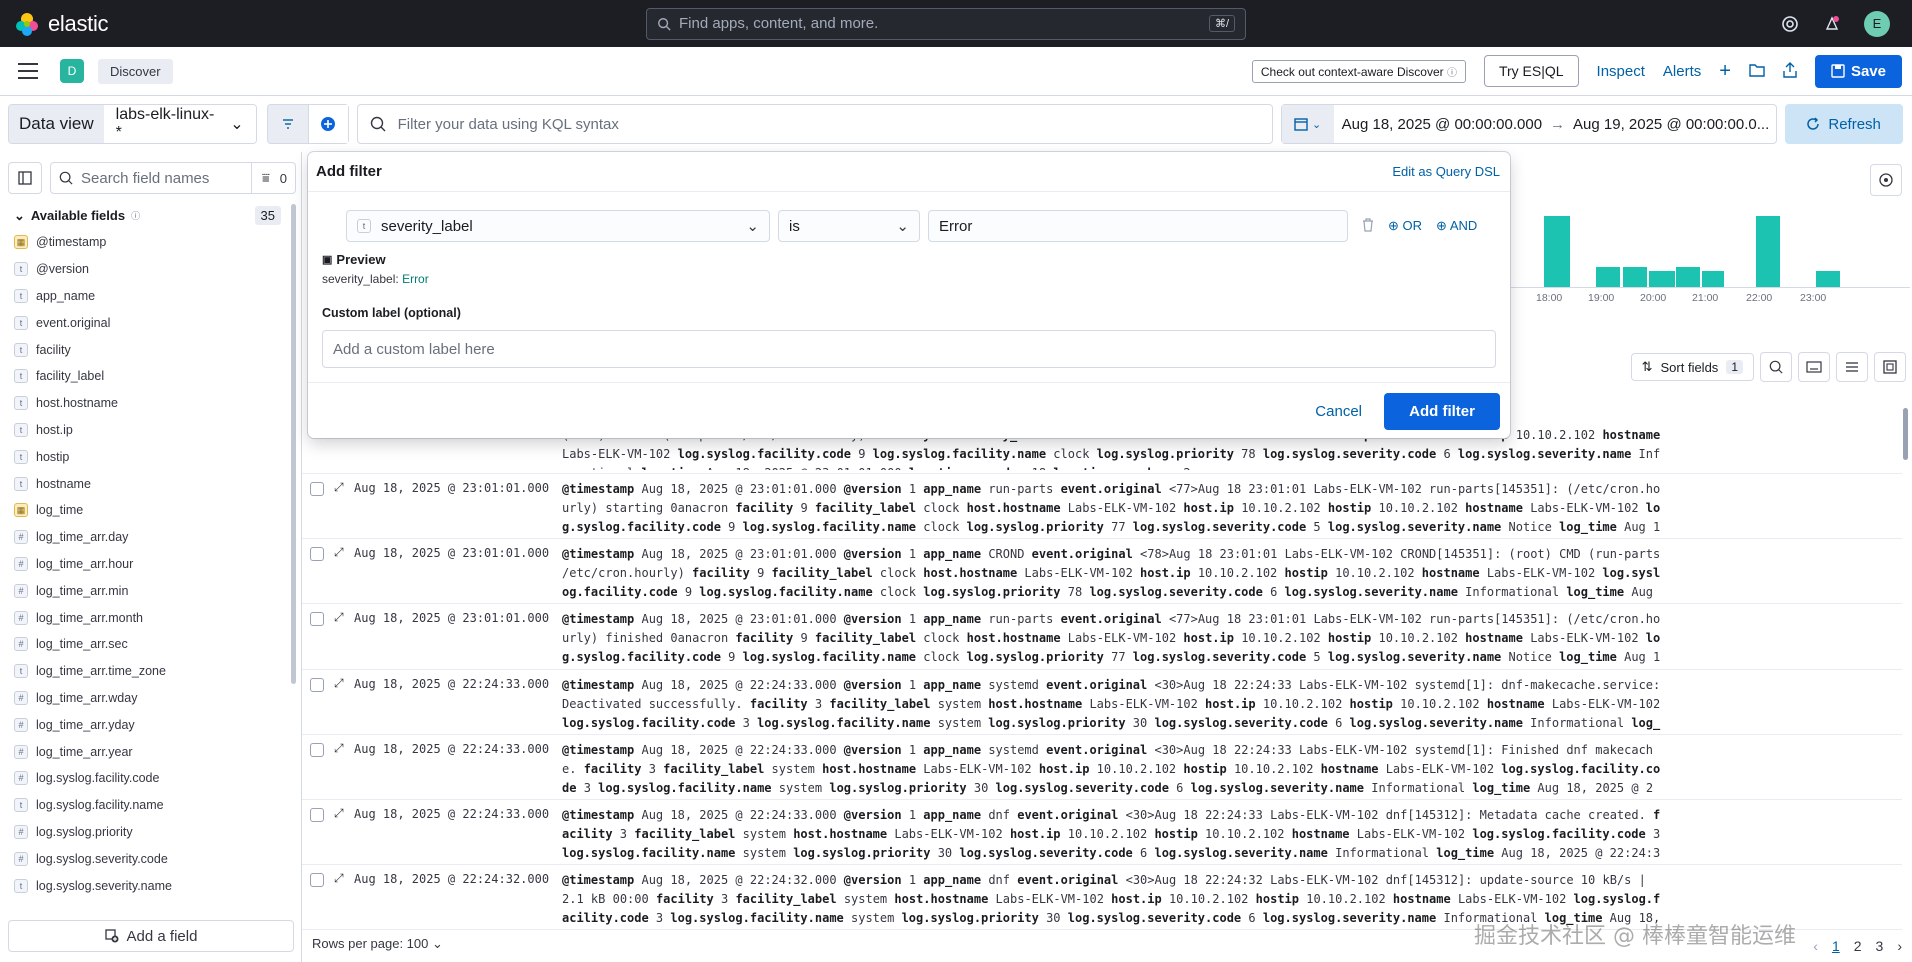 This screenshot has width=1912, height=962. What do you see at coordinates (150, 617) in the screenshot?
I see `field-item: # log_time_arr.month` at bounding box center [150, 617].